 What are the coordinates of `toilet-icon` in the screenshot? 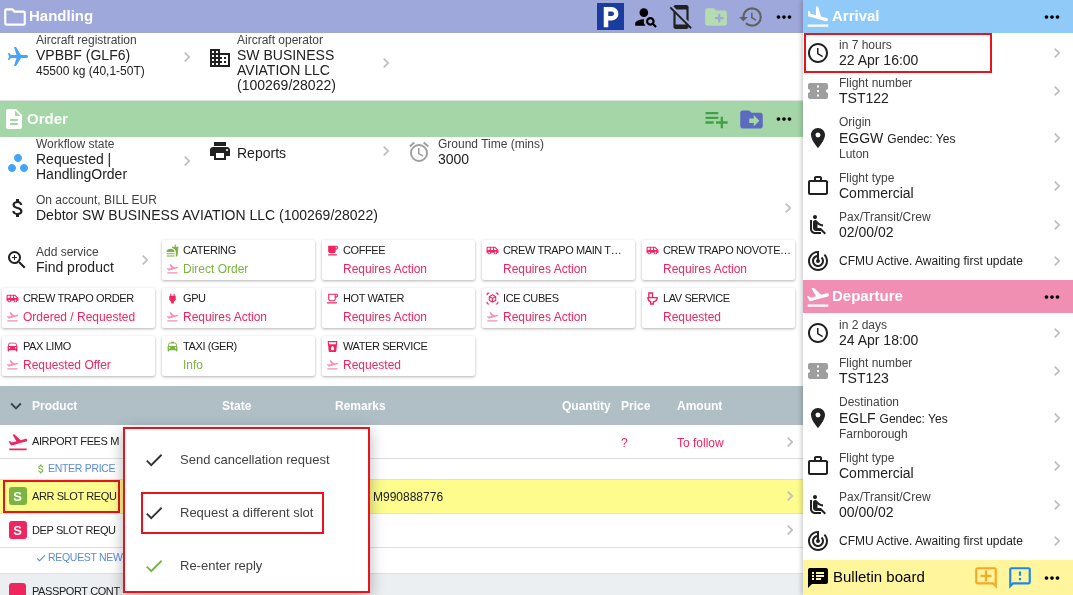 It's located at (652, 298).